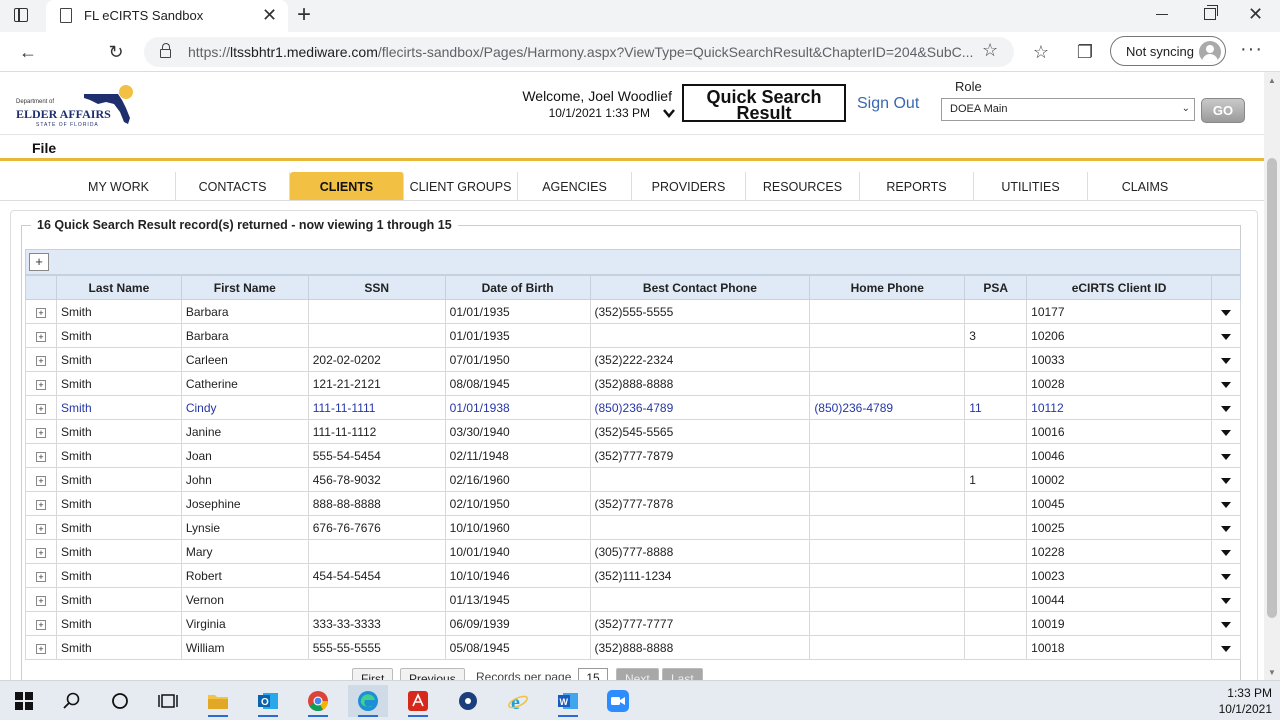 Image resolution: width=1280 pixels, height=720 pixels. I want to click on taskbar-outlook: O, so click(268, 701).